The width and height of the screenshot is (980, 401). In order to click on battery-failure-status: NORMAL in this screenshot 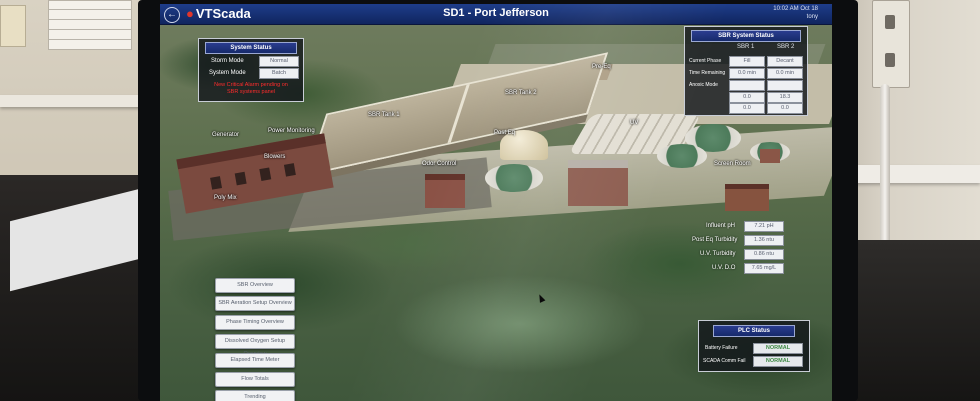, I will do `click(778, 348)`.